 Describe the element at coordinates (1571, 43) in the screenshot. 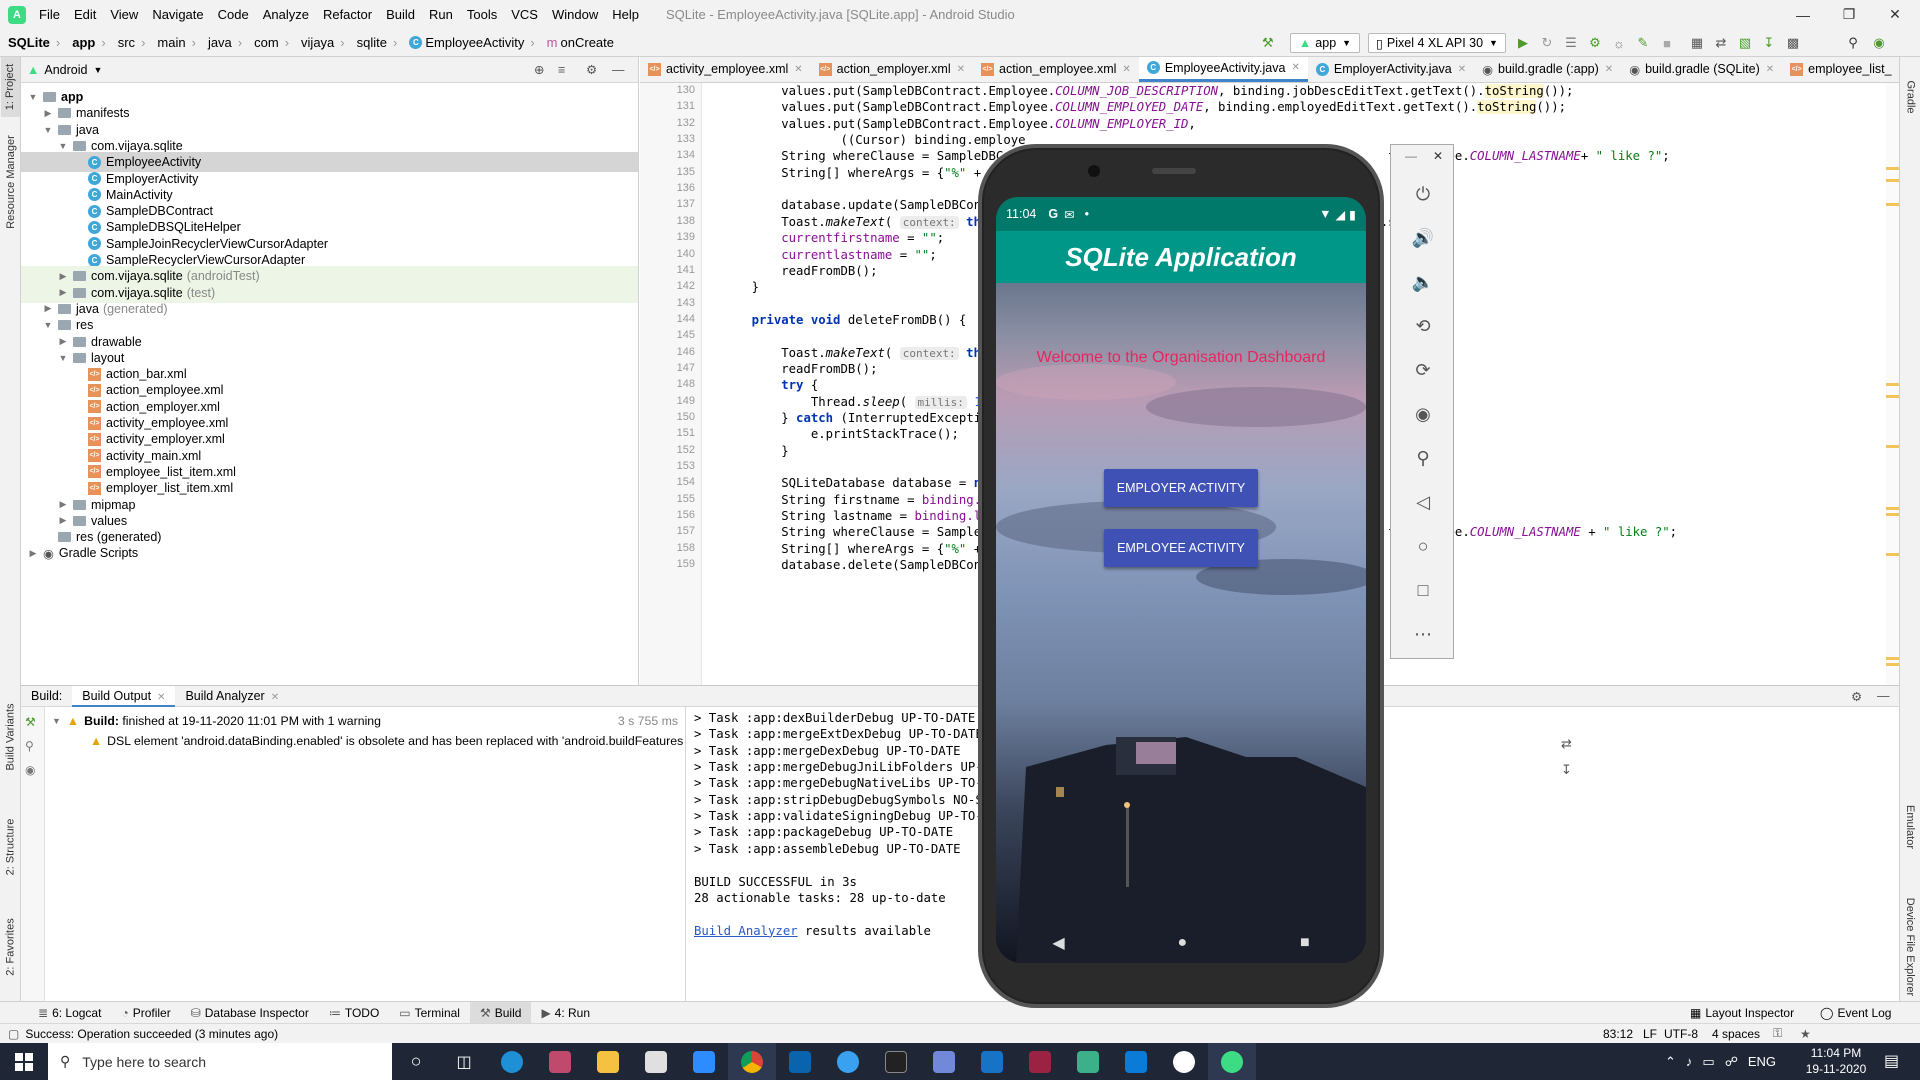

I see `apply-code-changes-icon: ☰` at that location.